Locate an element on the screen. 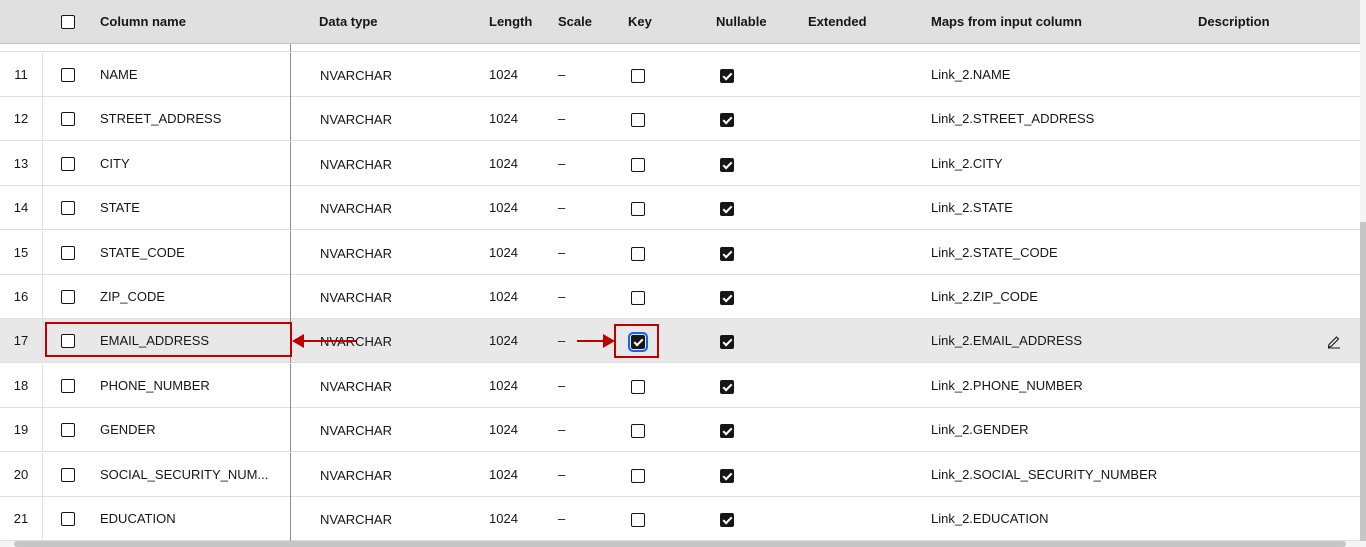 The height and width of the screenshot is (547, 1366). maps-from-cell: Link_2.STATE is located at coordinates (972, 208).